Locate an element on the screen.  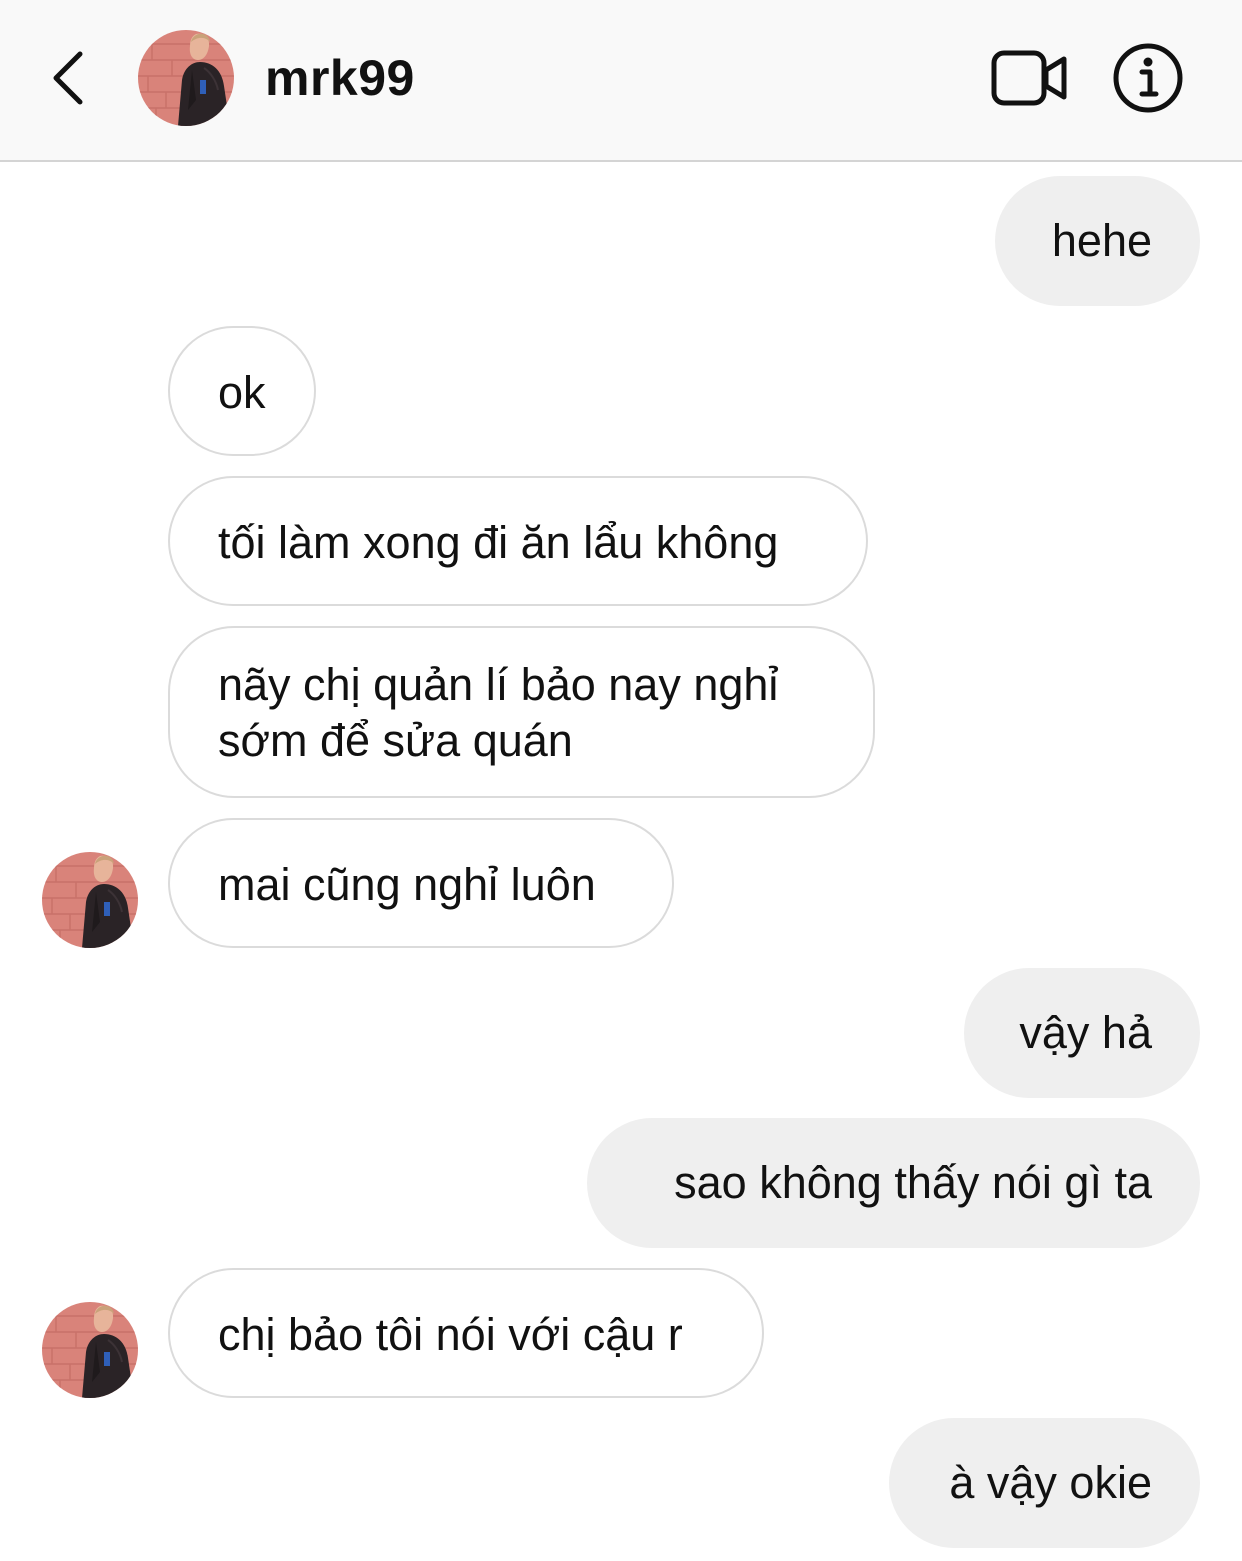
username: mrk99 is located at coordinates (340, 78).